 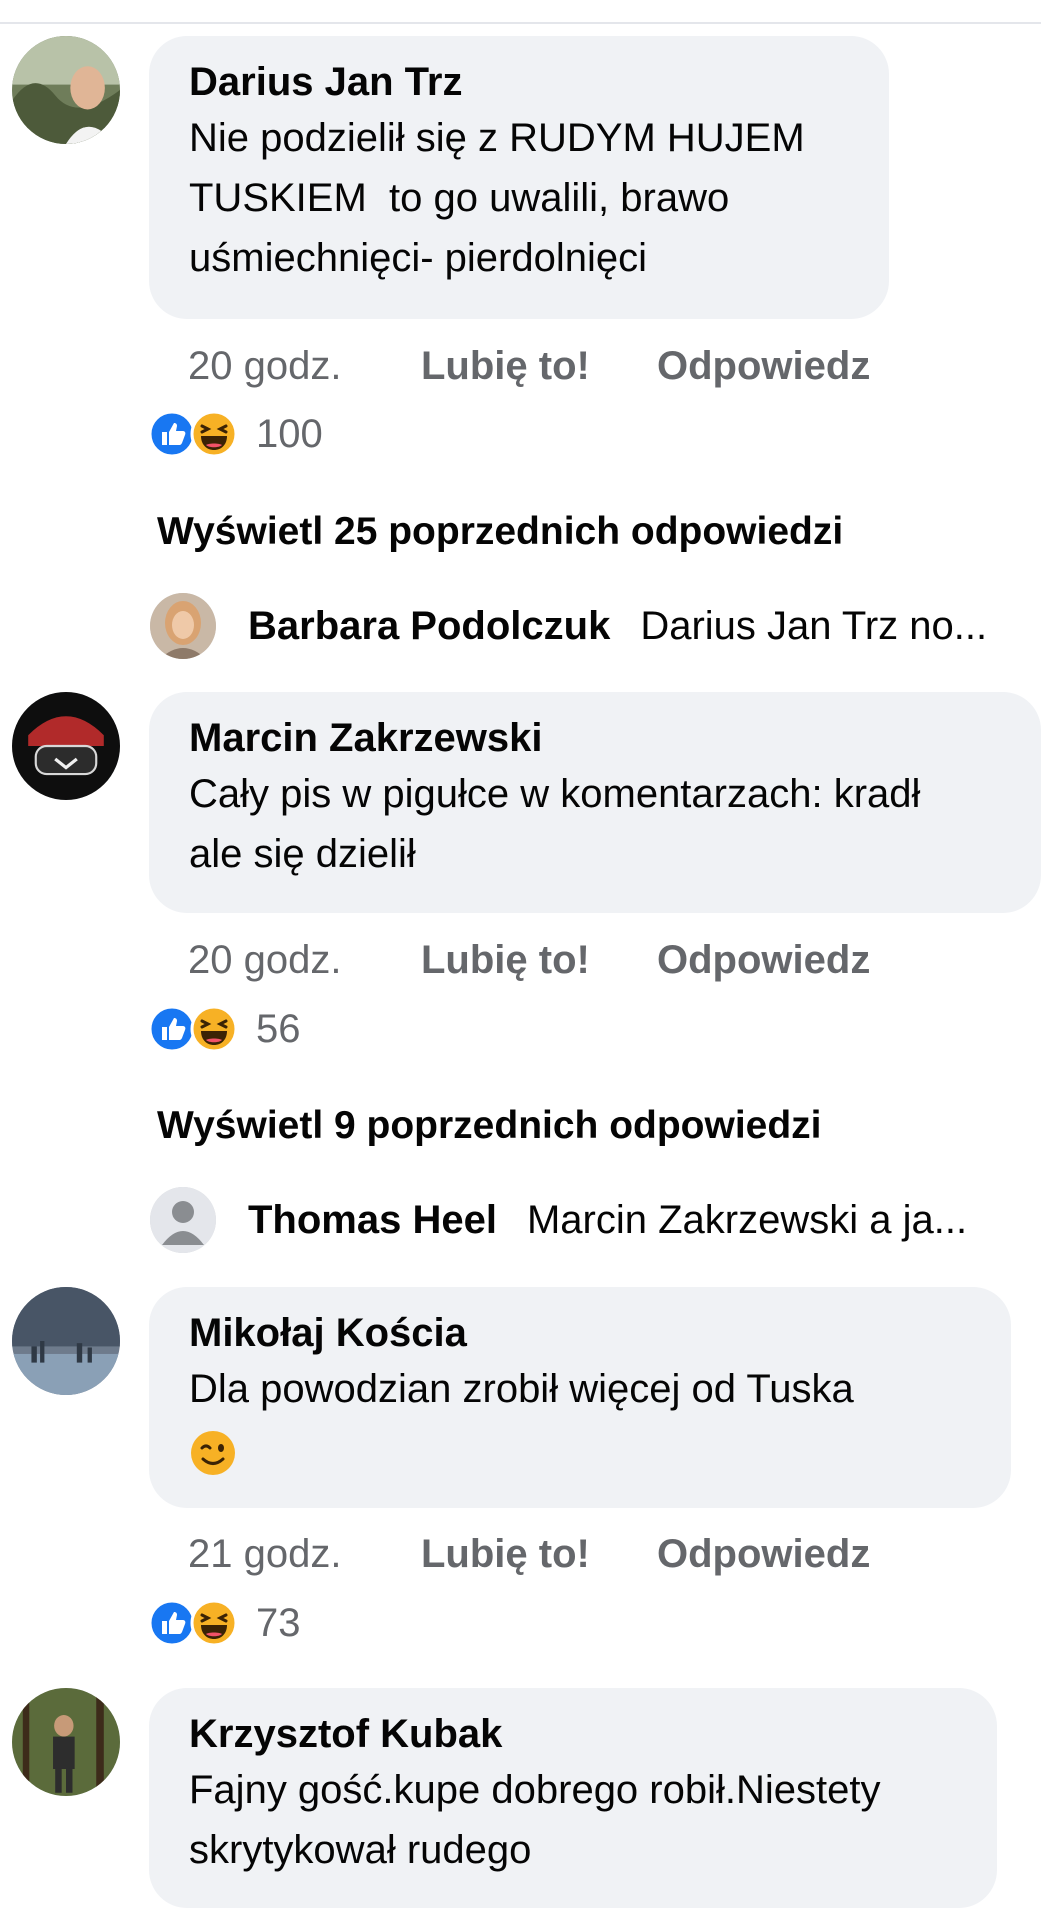 I want to click on reaction-summary: 56, so click(x=224, y=1029).